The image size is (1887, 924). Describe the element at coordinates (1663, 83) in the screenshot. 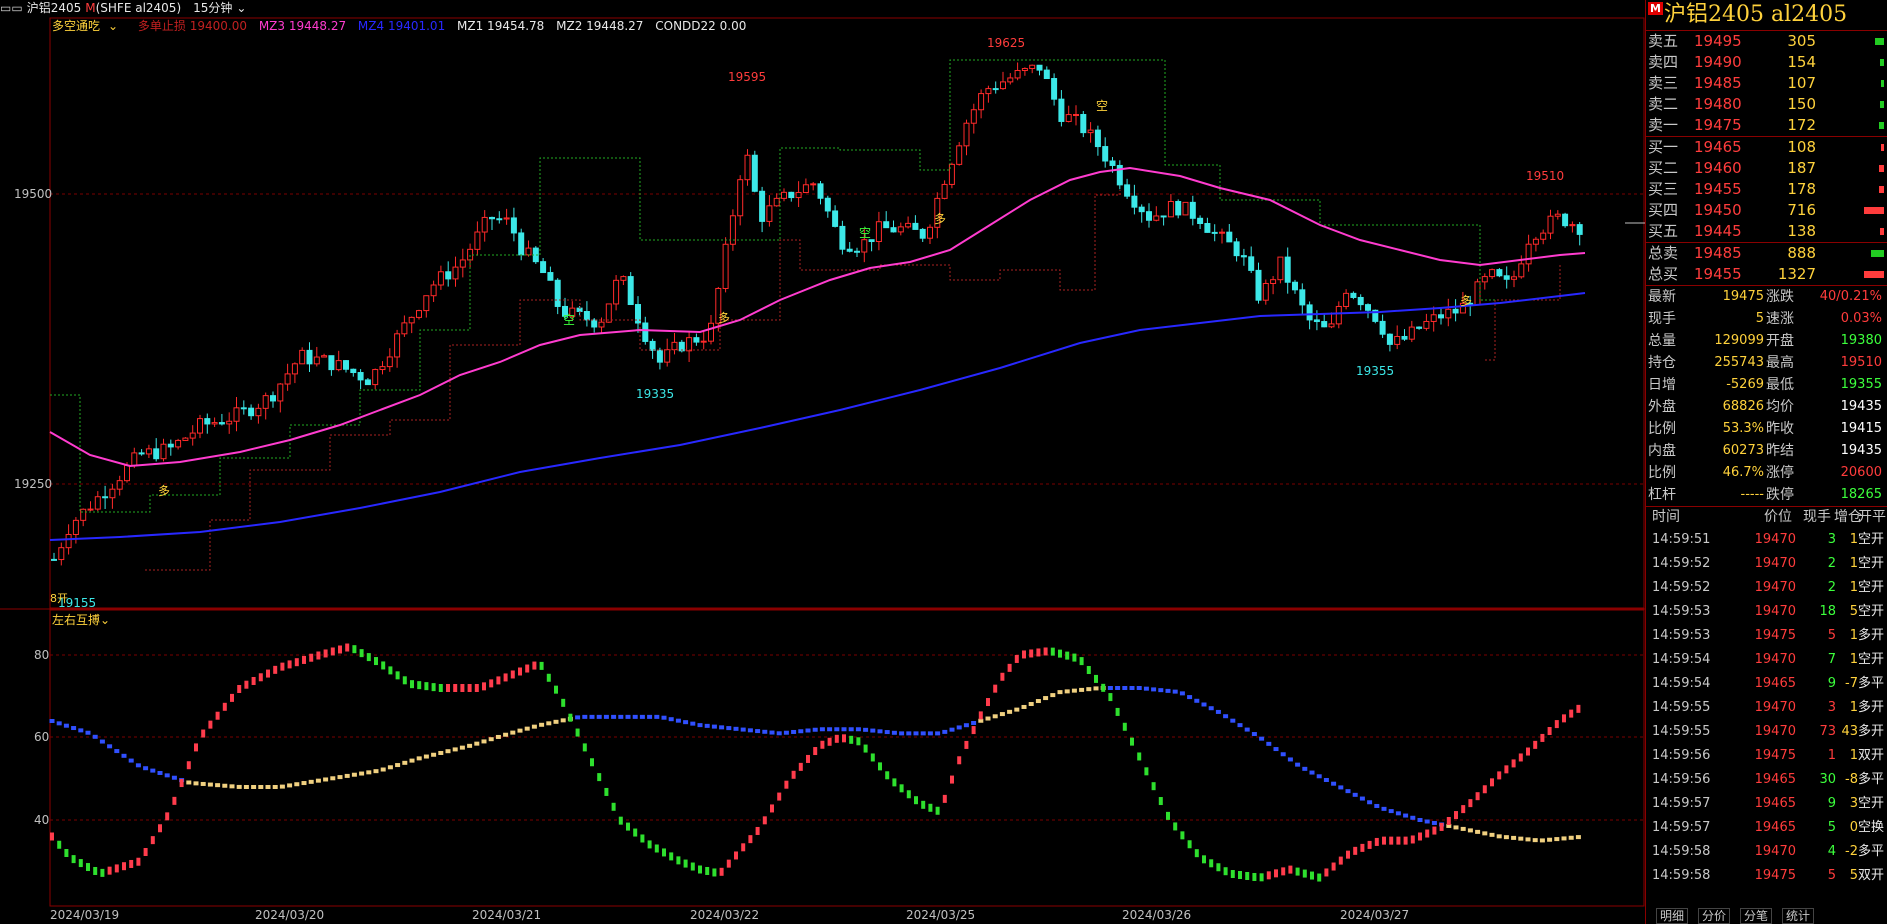

I see `book-level-label: 卖三` at that location.